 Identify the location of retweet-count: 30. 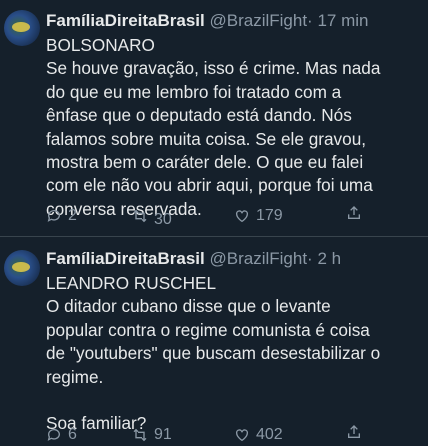
(163, 219).